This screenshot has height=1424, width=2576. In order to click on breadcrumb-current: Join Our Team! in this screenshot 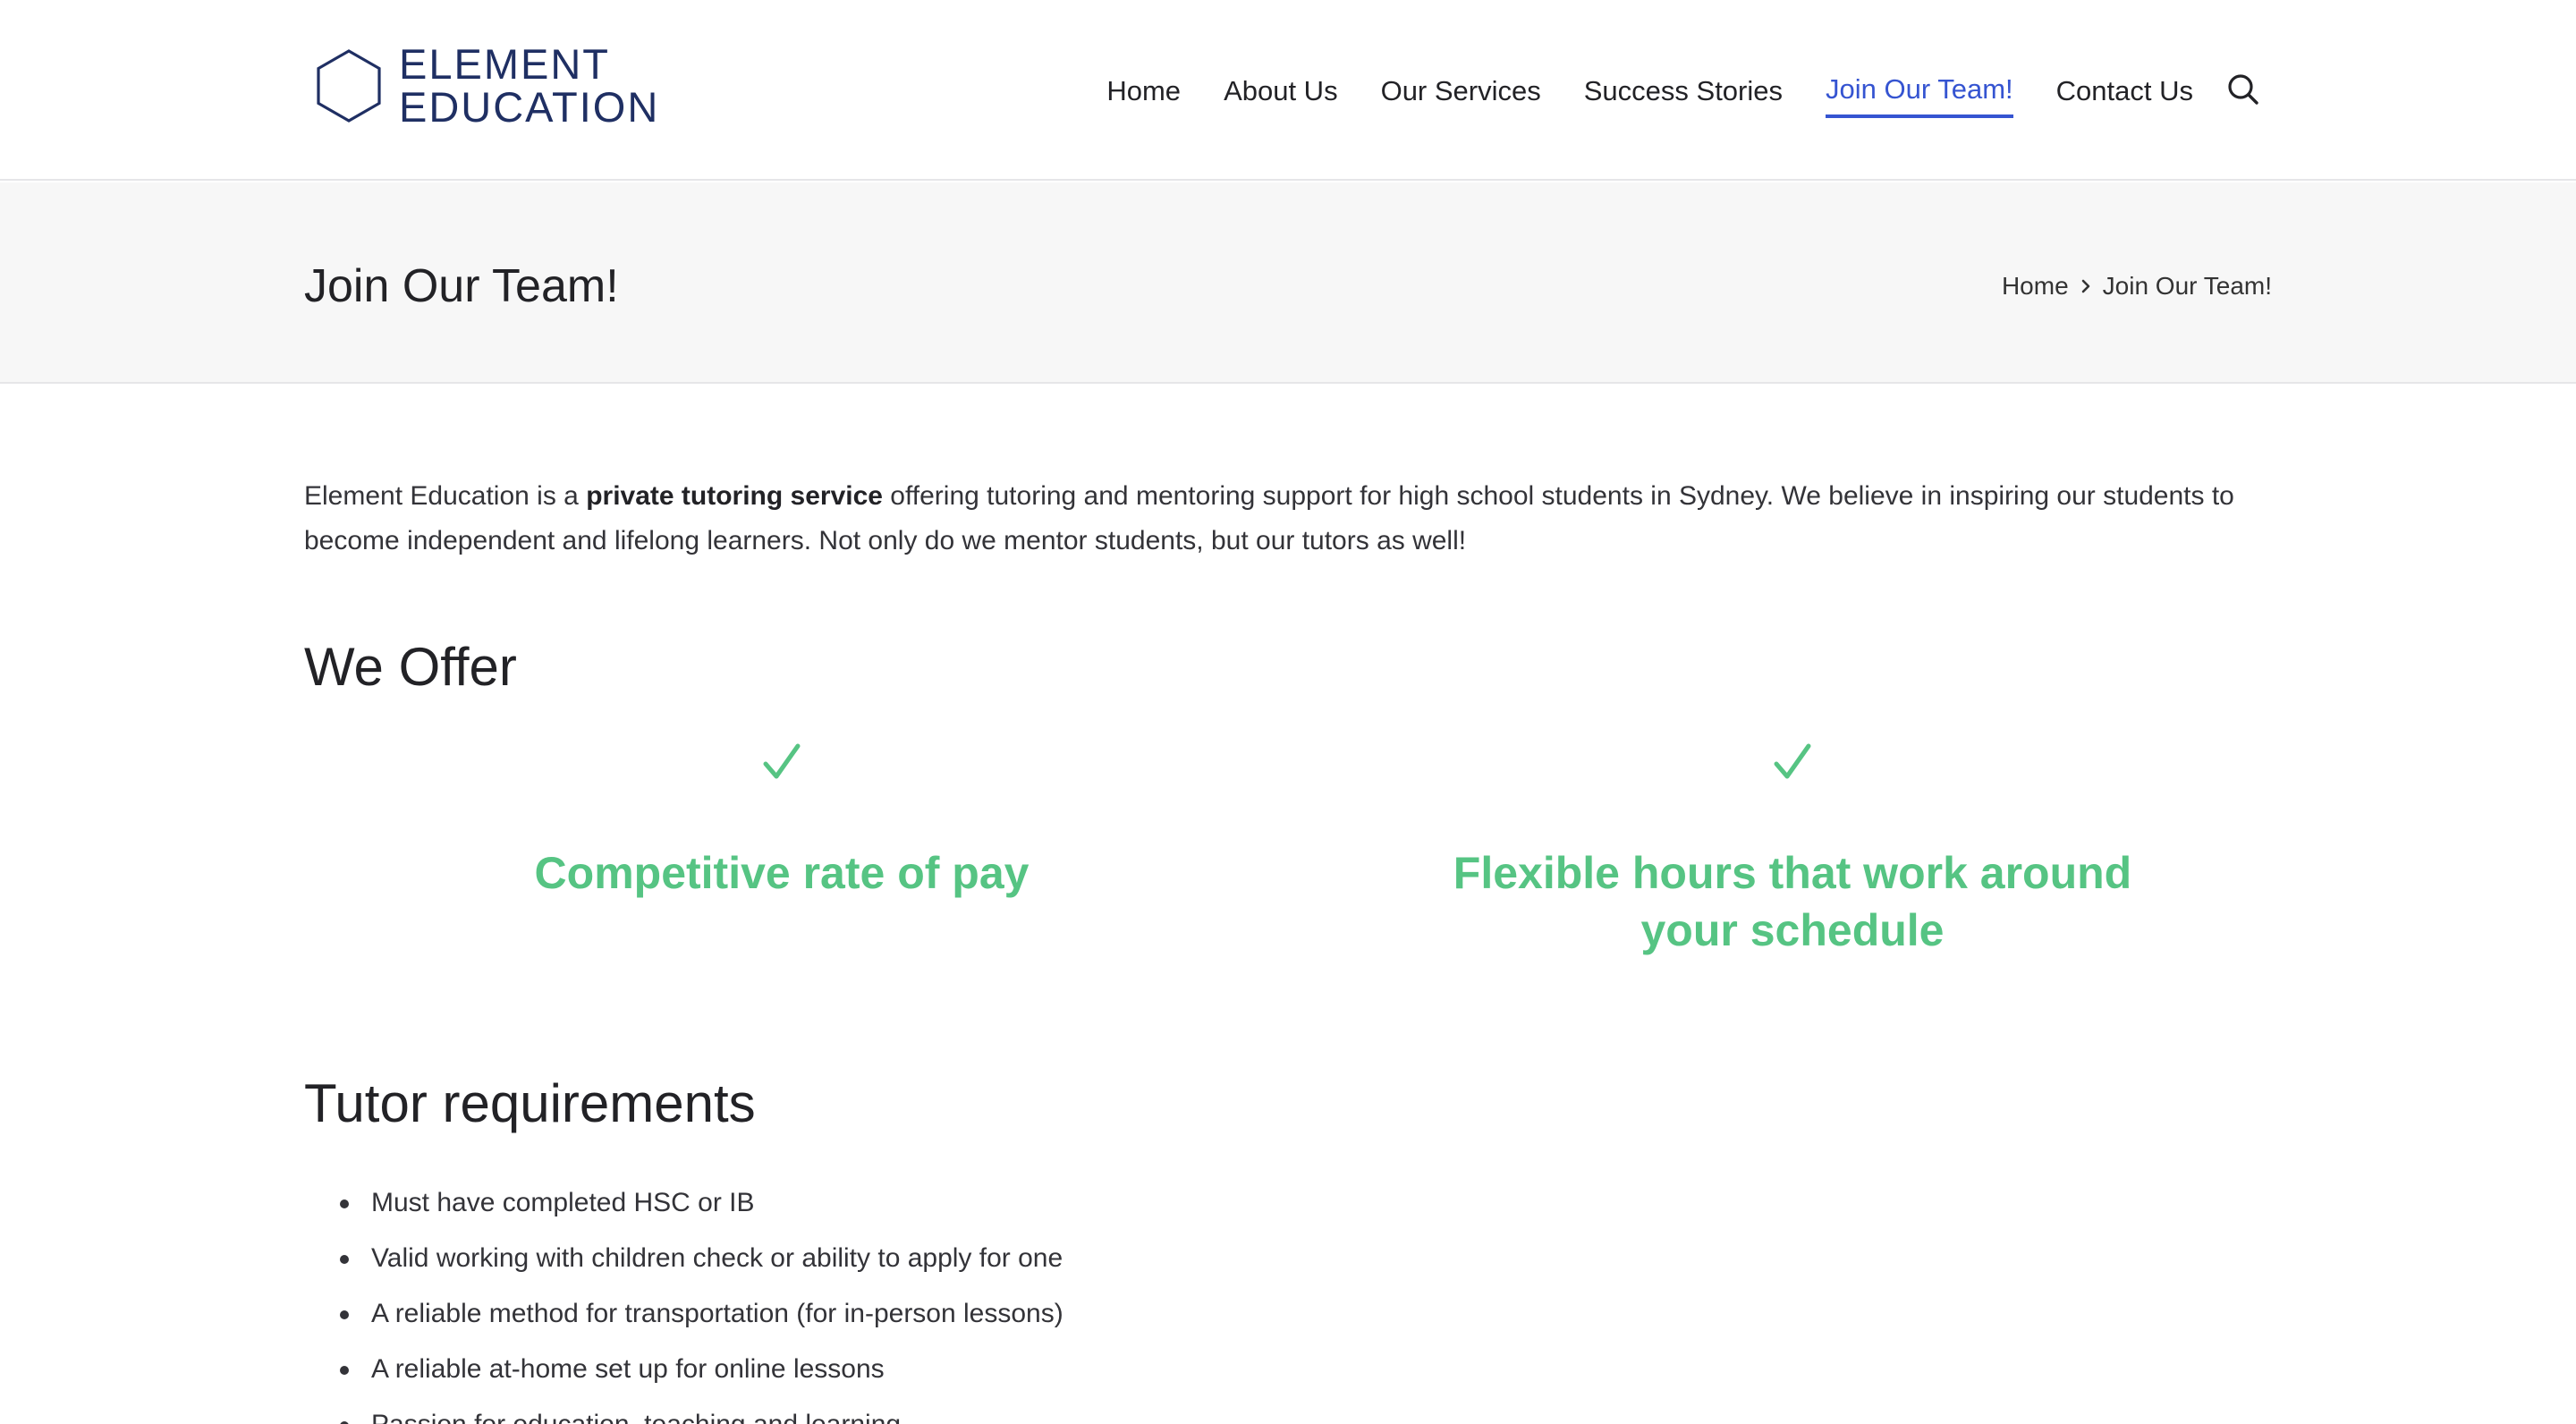, I will do `click(2187, 286)`.